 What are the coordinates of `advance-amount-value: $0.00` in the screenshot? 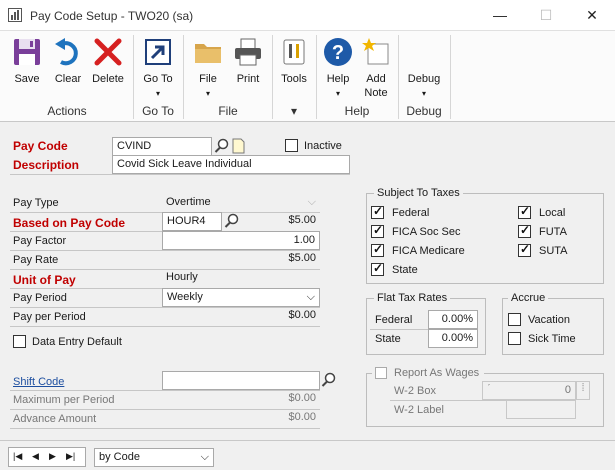 It's located at (302, 417).